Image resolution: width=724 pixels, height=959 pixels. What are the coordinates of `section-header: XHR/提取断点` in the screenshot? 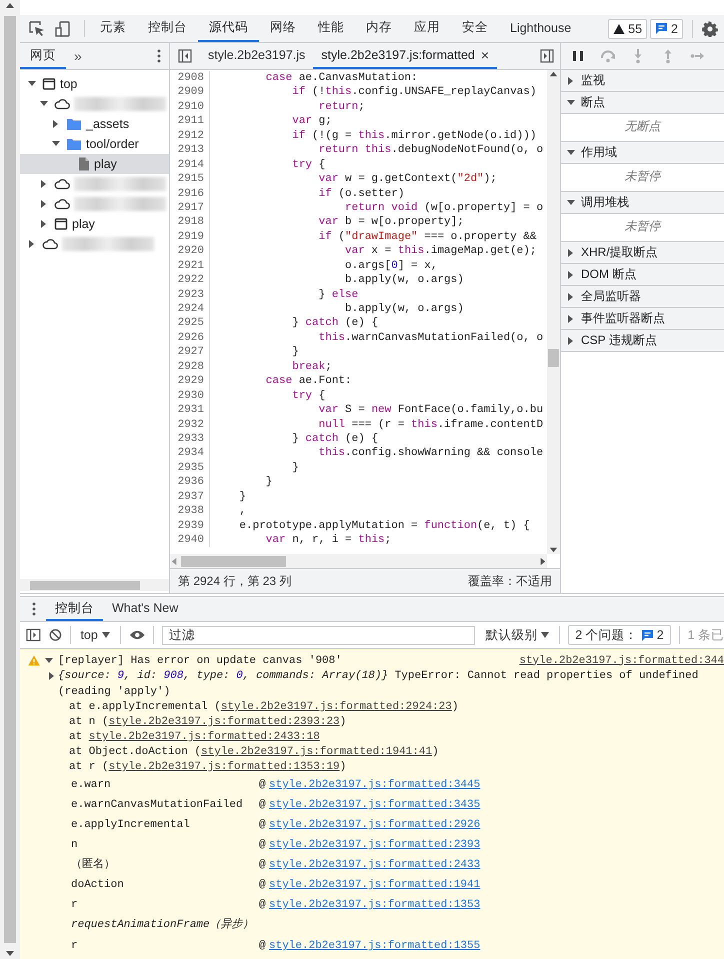 It's located at (642, 253).